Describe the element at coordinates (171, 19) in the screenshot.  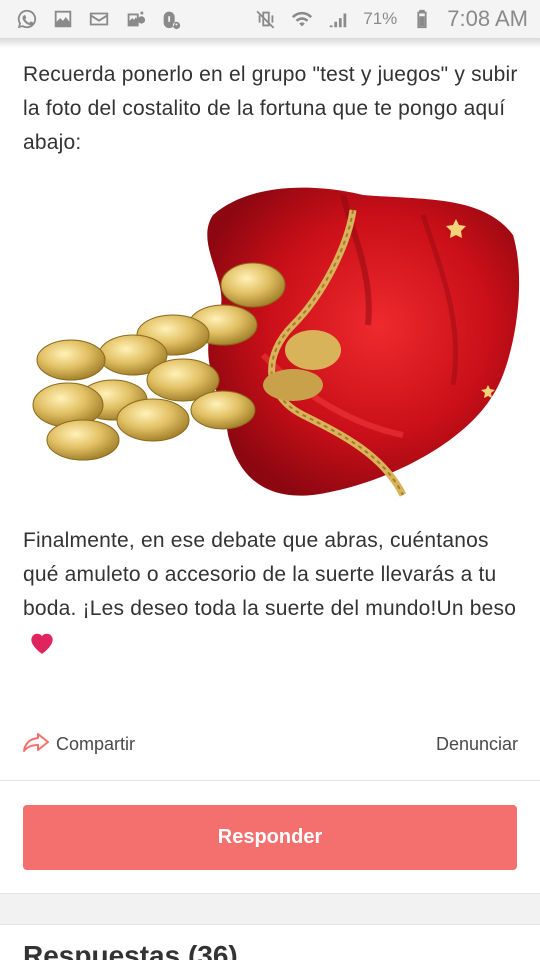
I see `bug-icon` at that location.